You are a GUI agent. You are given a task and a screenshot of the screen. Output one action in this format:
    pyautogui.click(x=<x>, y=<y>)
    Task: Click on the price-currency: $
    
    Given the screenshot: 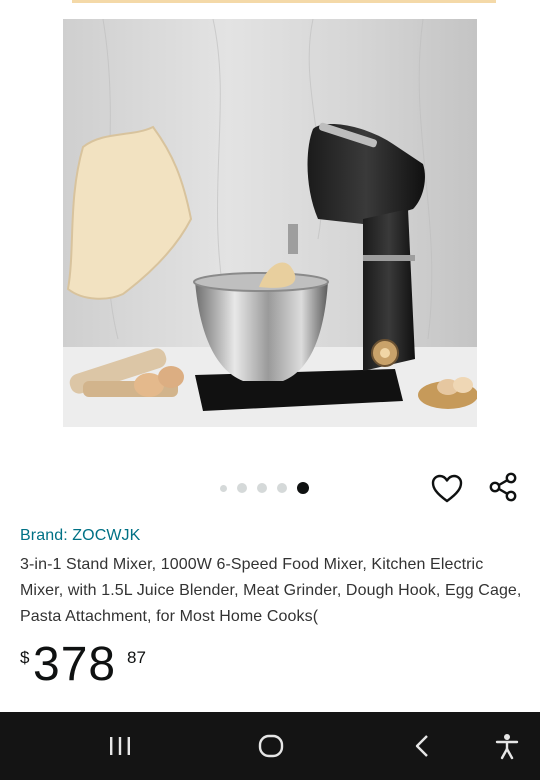 What is the action you would take?
    pyautogui.click(x=25, y=657)
    